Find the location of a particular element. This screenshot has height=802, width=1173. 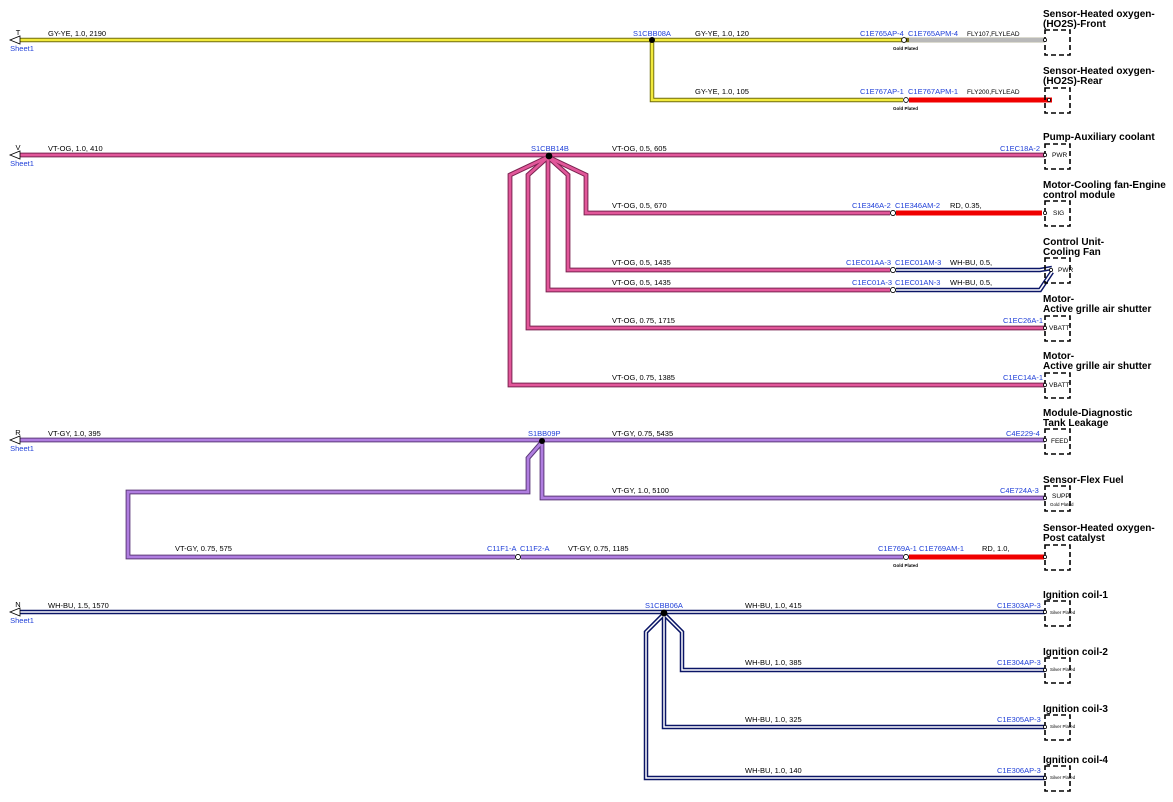

svg-text: C1E765APM-4 is located at coordinates (933, 33).